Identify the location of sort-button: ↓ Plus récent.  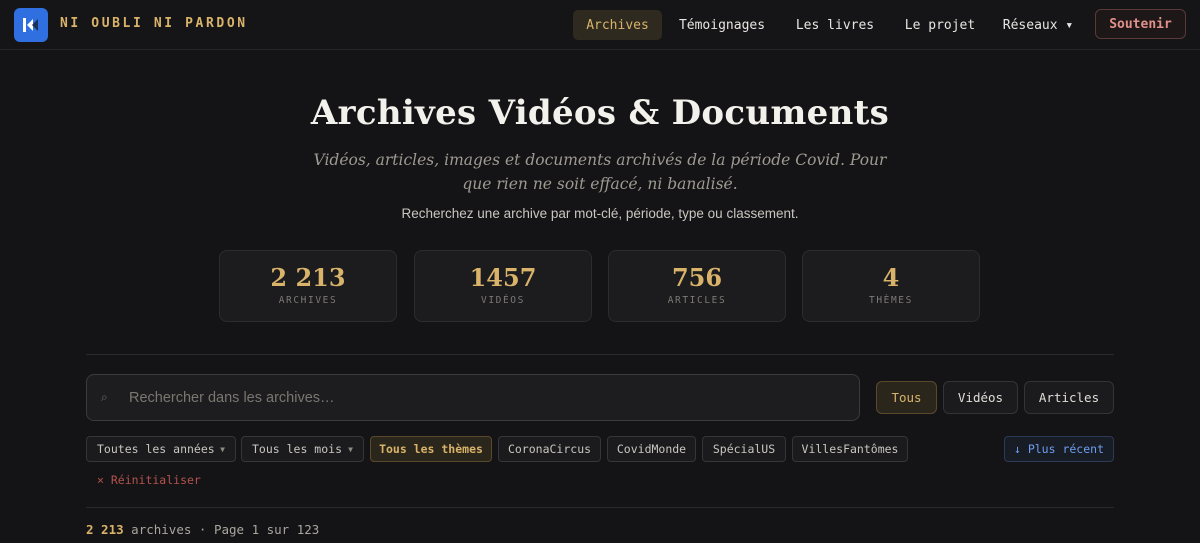
(1059, 449).